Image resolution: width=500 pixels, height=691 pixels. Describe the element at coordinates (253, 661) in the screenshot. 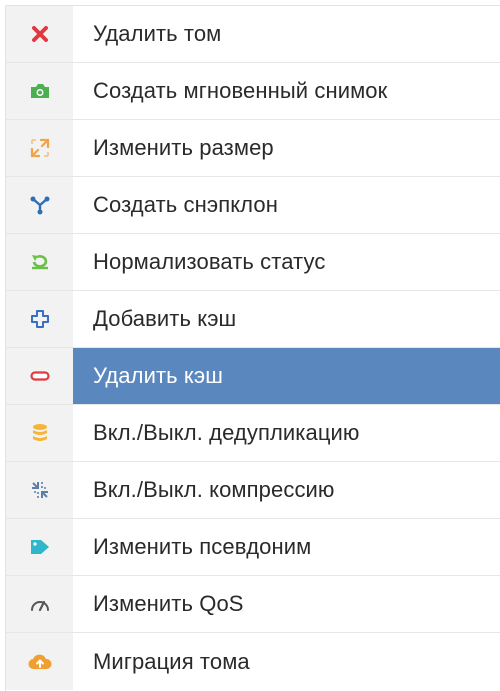

I see `menu-item-migrate-volume: Миграция тома` at that location.